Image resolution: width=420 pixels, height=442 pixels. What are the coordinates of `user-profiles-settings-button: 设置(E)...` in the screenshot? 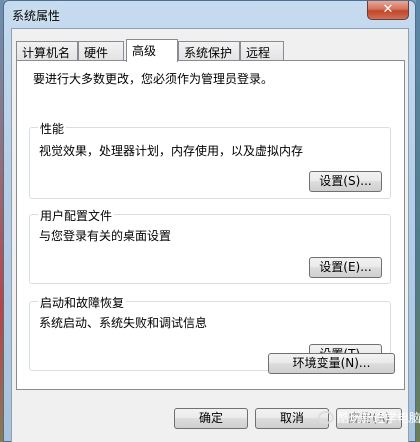 It's located at (345, 267).